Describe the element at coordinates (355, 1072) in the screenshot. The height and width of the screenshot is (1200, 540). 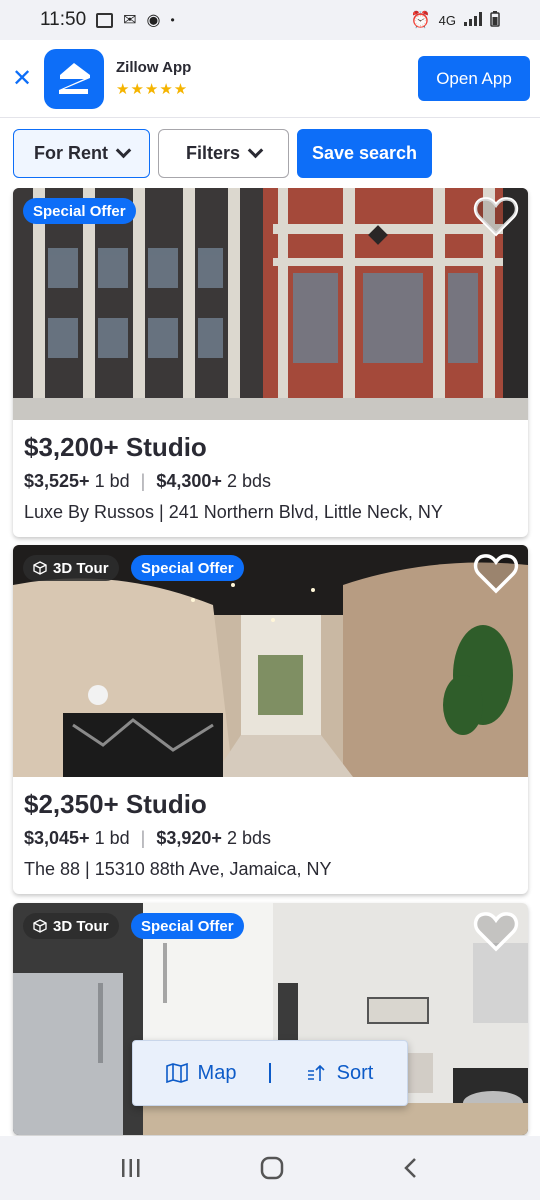
I see `sort-label: Sort` at that location.